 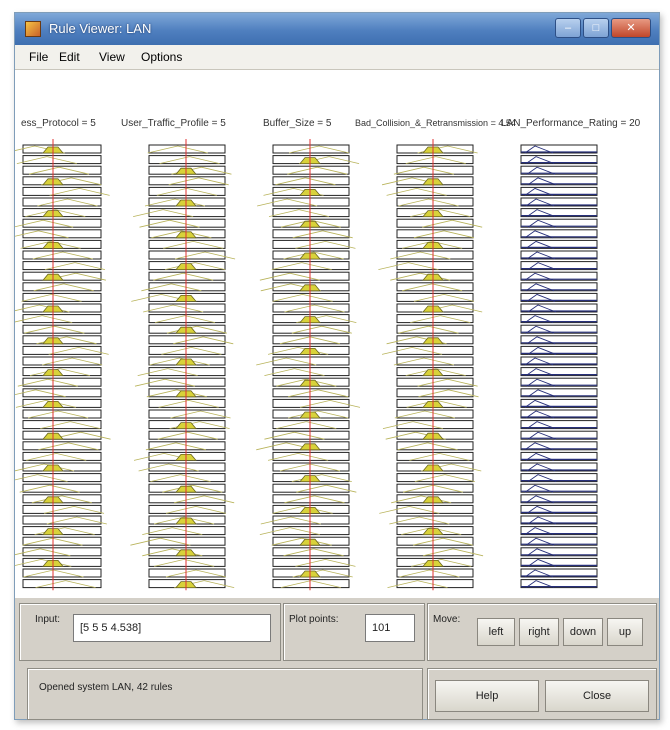 I want to click on title-bar: Rule Viewer: LAN – □ ✕, so click(x=337, y=29).